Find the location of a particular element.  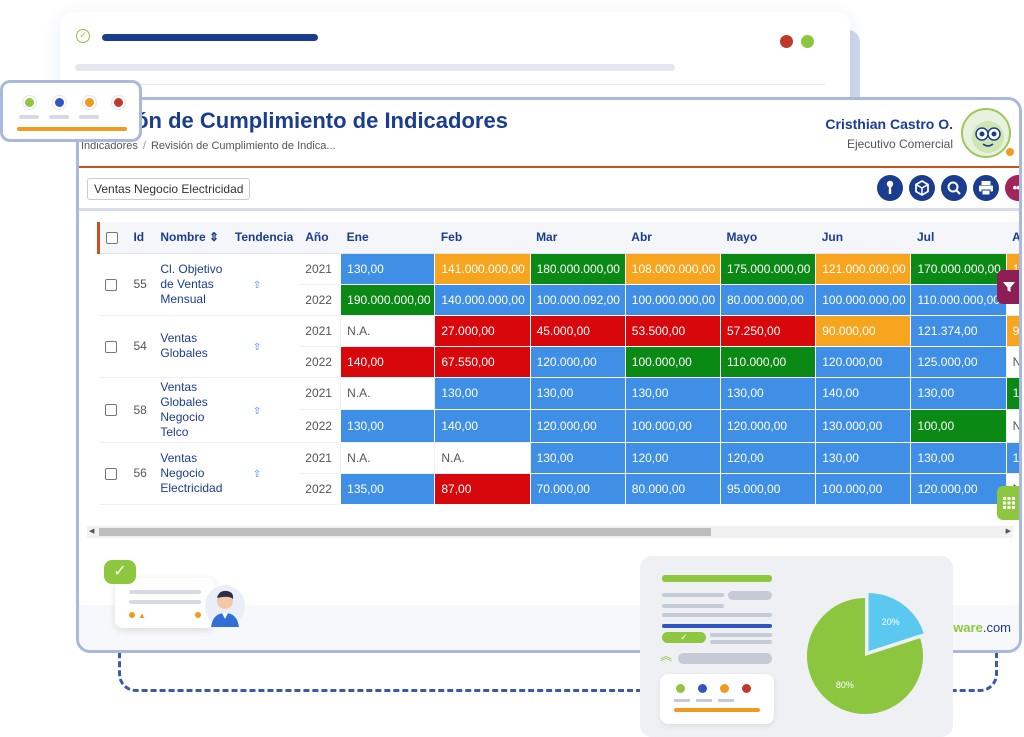

horizontal-scrollbar: ◀ ▶ is located at coordinates (550, 532).